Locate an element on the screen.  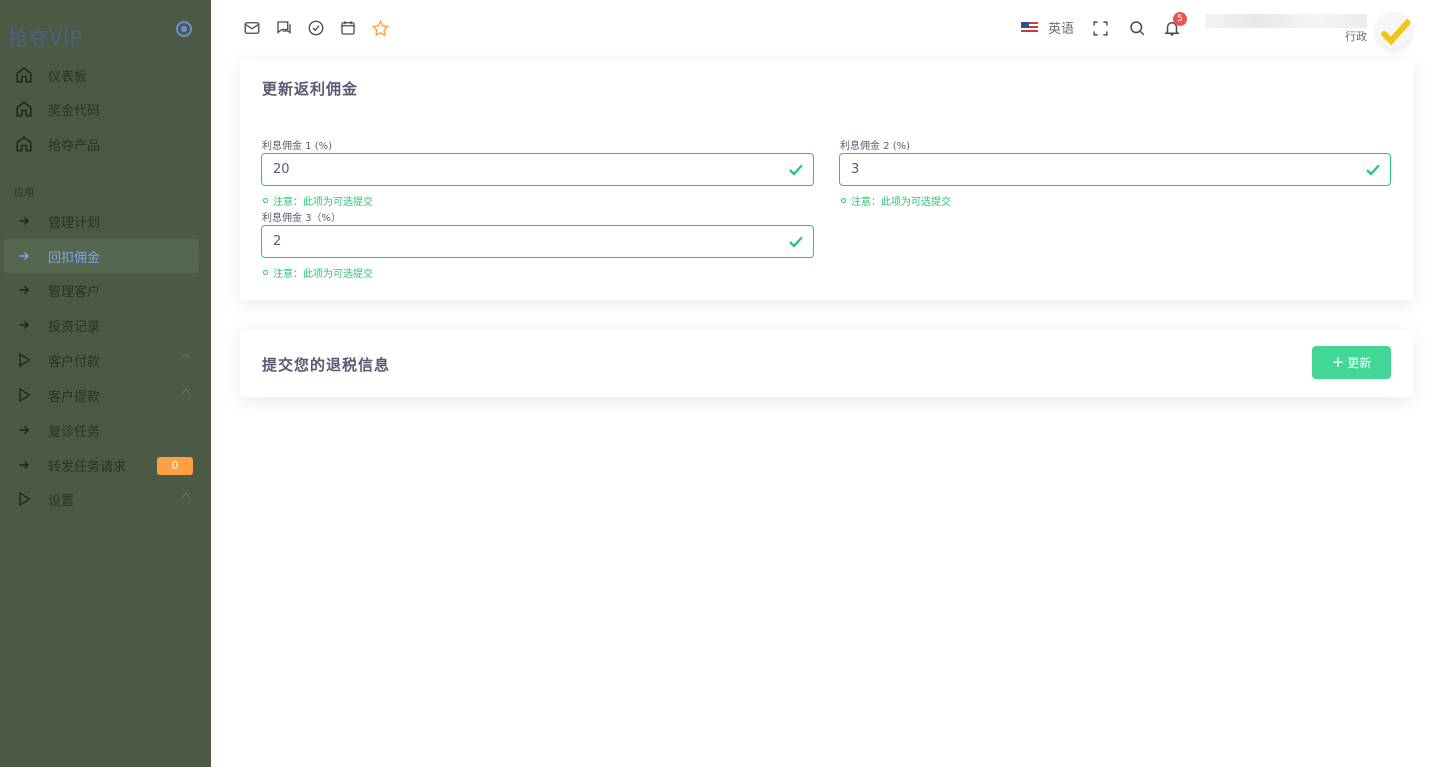
commission-2-field is located at coordinates (1115, 169).